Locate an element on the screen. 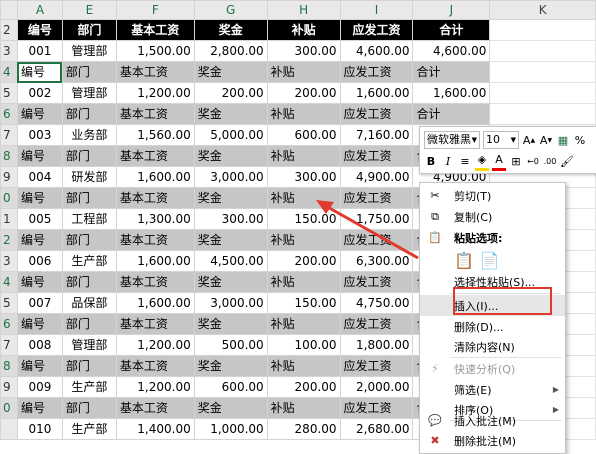 The image size is (596, 454). annotation-arrow is located at coordinates (367, 230).